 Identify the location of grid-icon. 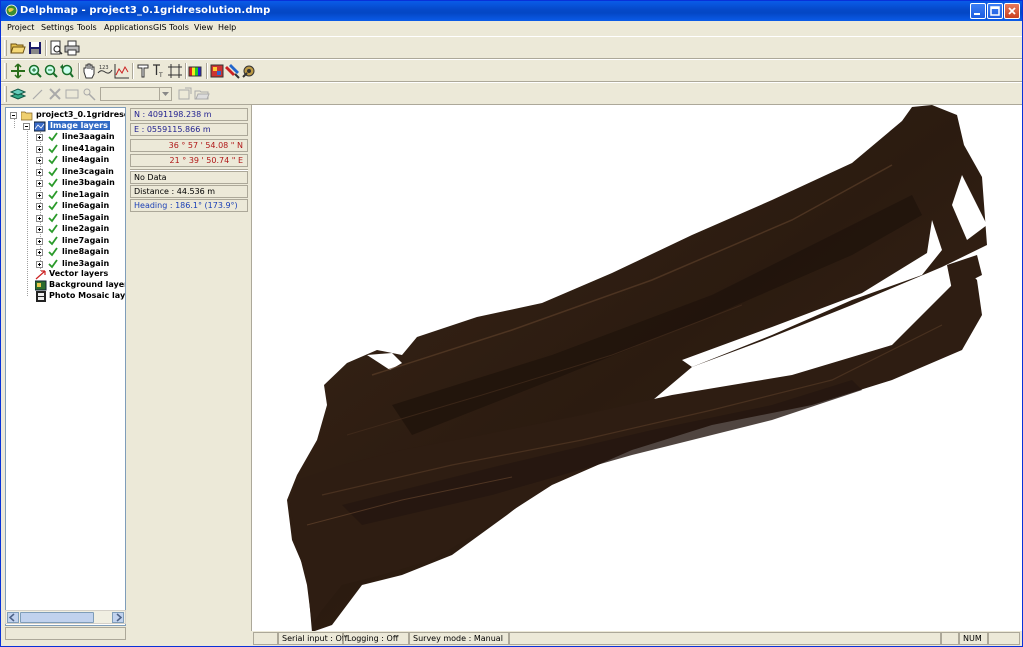
(175, 71).